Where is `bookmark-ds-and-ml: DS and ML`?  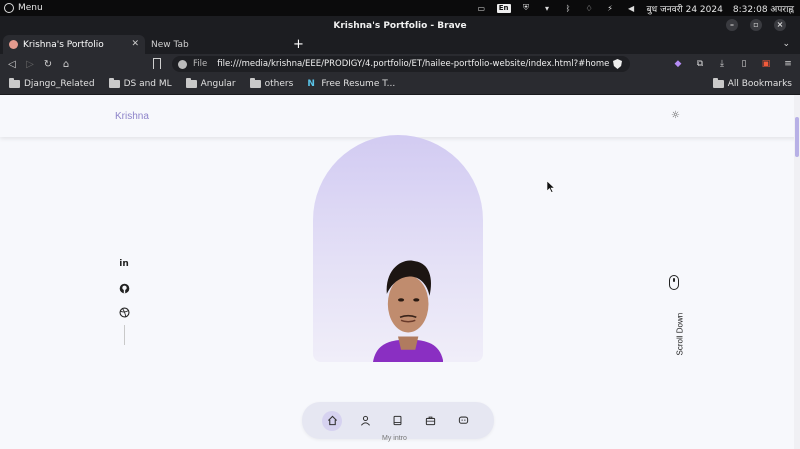
bookmark-ds-and-ml: DS and ML is located at coordinates (140, 83).